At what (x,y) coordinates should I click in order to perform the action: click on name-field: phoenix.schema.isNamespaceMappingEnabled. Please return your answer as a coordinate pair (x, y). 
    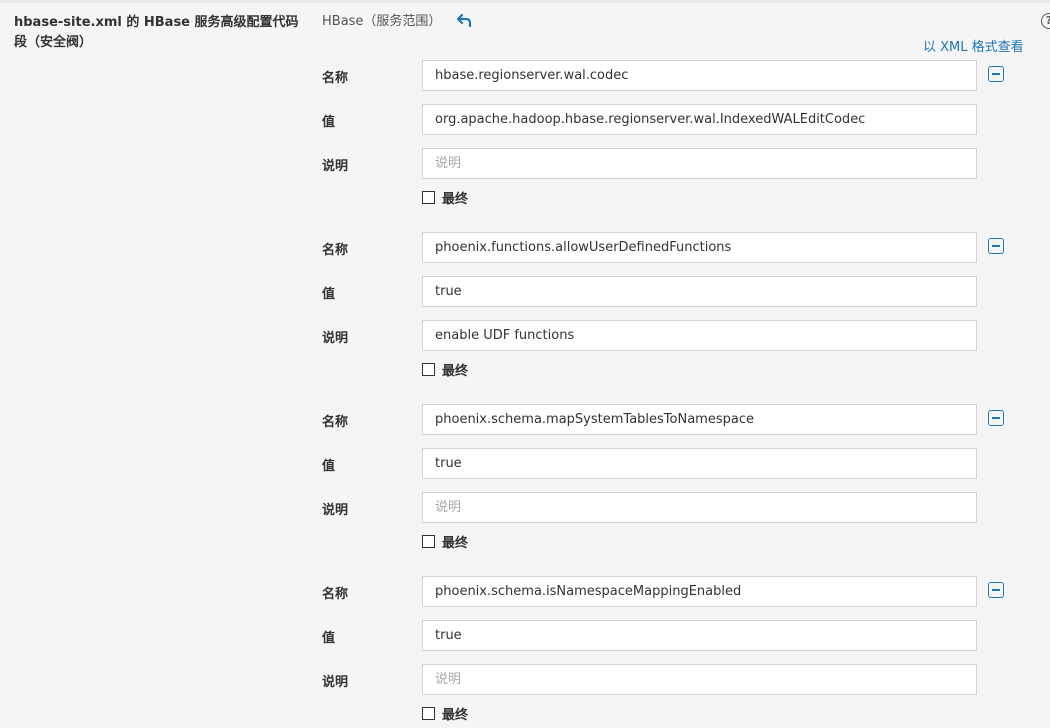
    Looking at the image, I should click on (699, 591).